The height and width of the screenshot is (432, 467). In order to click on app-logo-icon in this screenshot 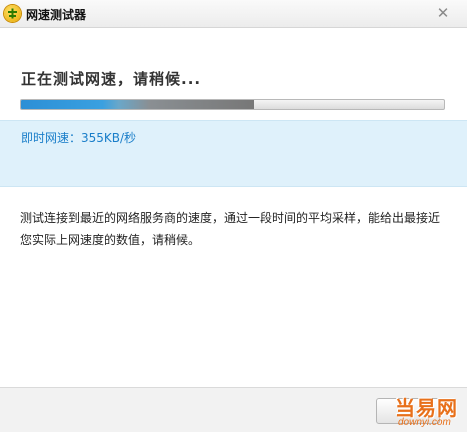, I will do `click(12, 13)`.